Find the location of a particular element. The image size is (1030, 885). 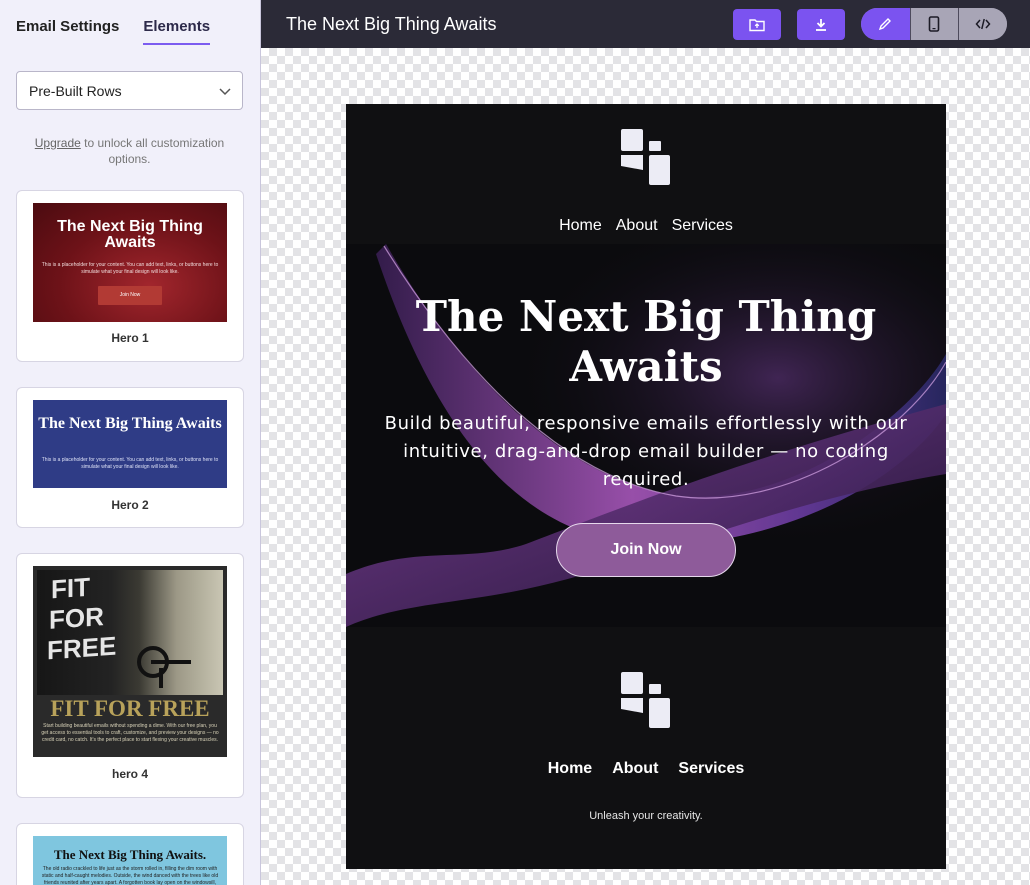

upgrade-text: to unlock all customization options. is located at coordinates (154, 151).